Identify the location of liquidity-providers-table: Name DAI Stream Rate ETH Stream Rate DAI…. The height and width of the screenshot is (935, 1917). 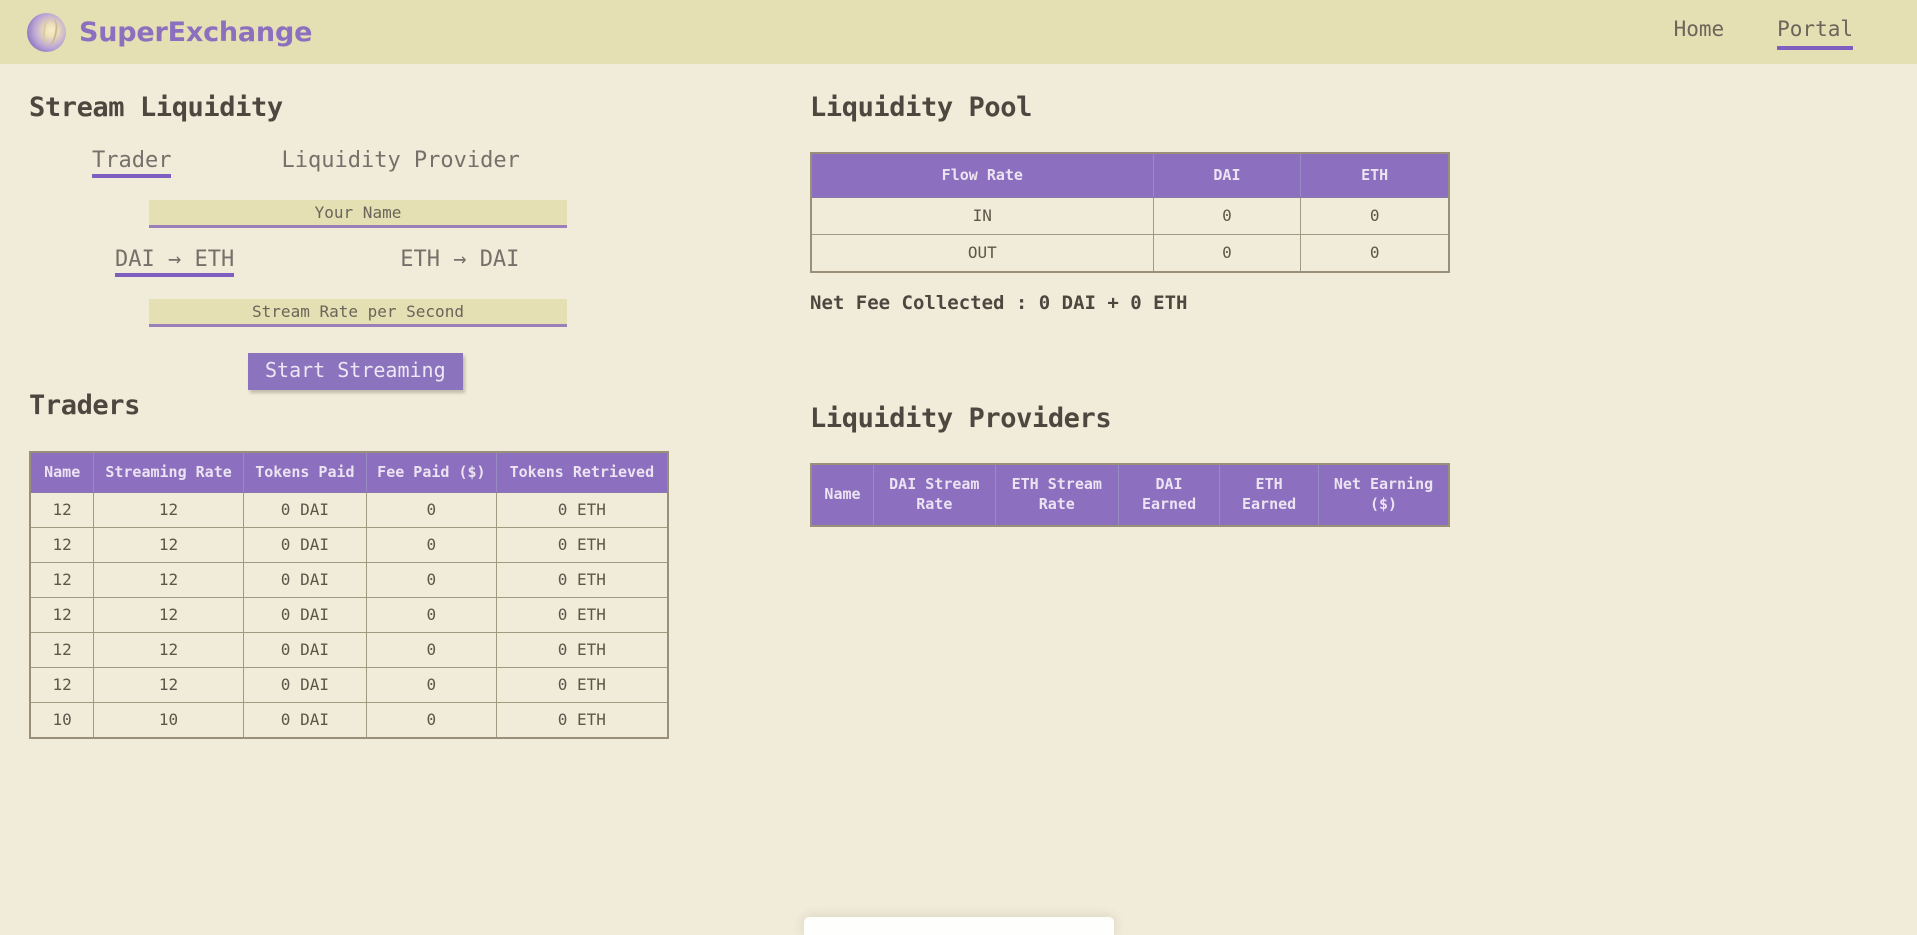
(1130, 495).